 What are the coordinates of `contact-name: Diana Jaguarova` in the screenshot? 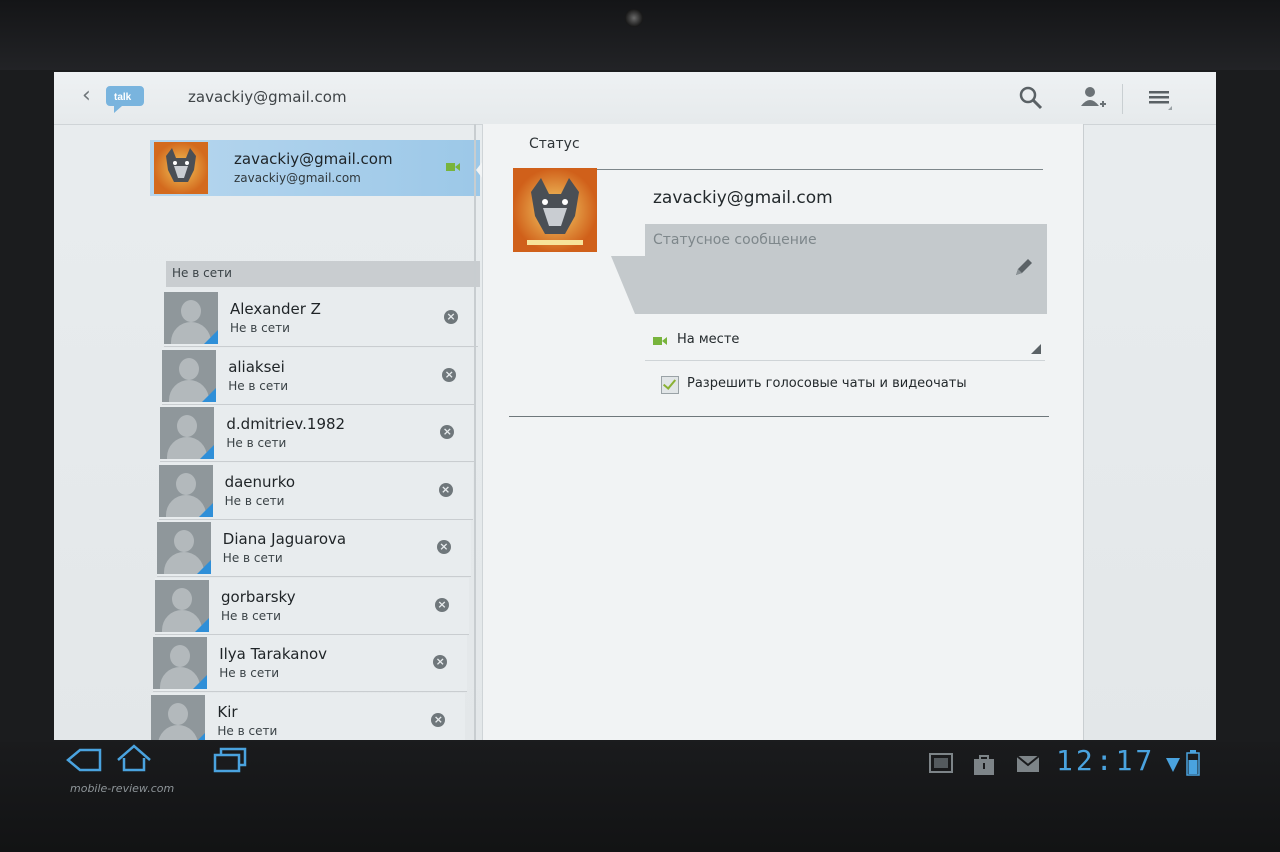 It's located at (284, 539).